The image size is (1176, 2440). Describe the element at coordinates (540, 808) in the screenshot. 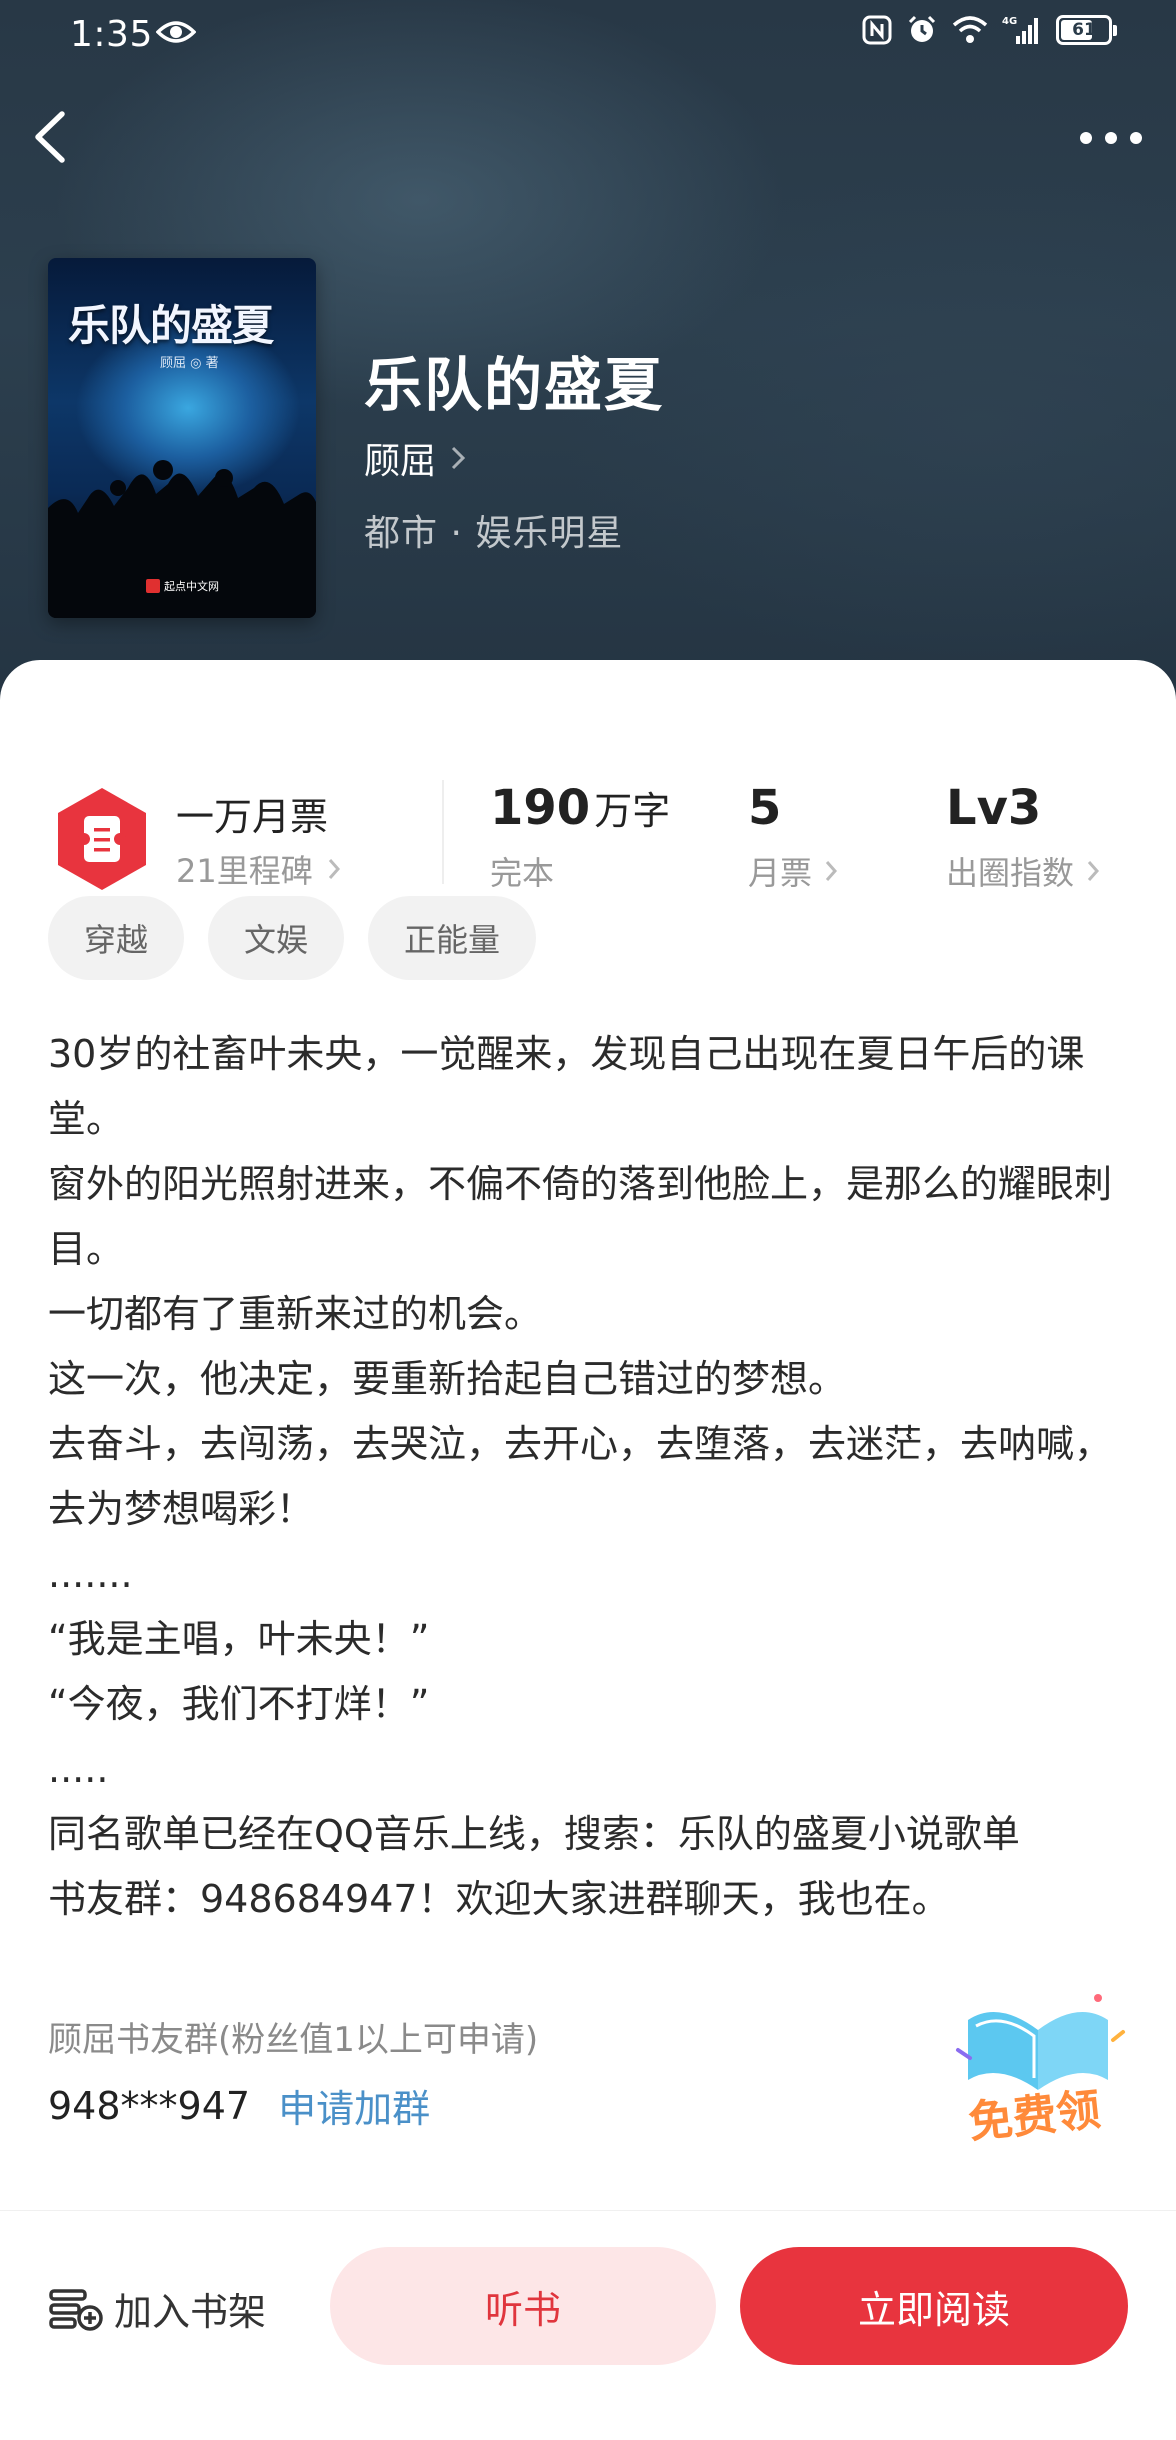

I see `words-value: 190` at that location.